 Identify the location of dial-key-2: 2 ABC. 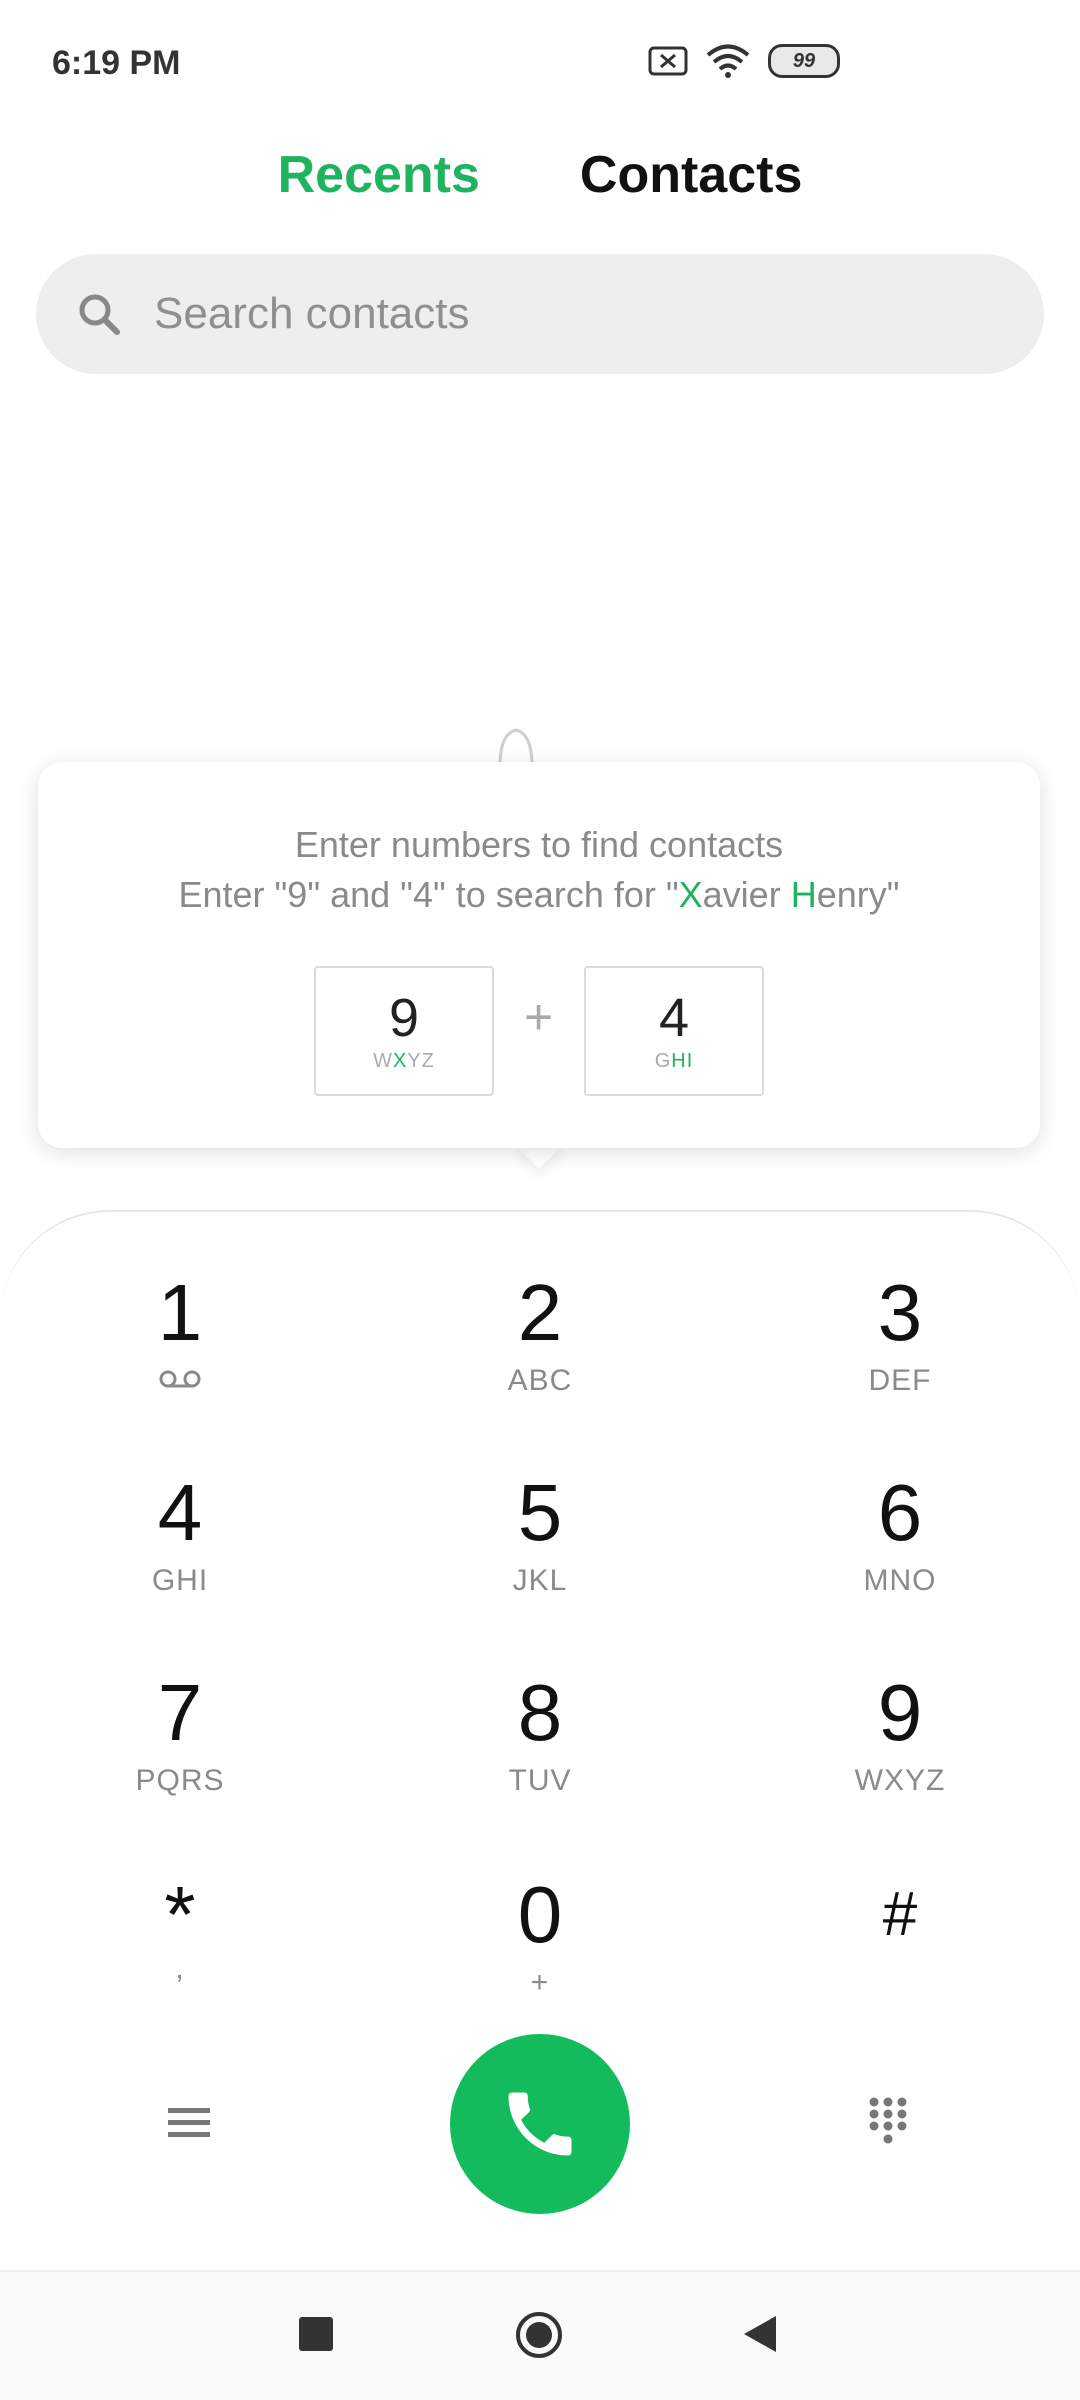
(540, 1334).